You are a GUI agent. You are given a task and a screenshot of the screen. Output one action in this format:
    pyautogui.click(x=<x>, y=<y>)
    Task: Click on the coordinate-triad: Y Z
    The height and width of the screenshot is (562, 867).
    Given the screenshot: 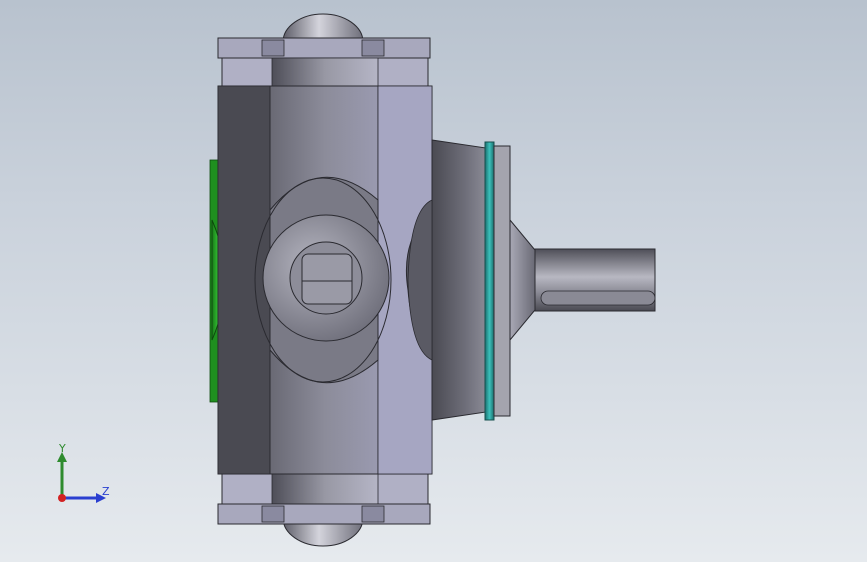 What is the action you would take?
    pyautogui.click(x=80, y=475)
    